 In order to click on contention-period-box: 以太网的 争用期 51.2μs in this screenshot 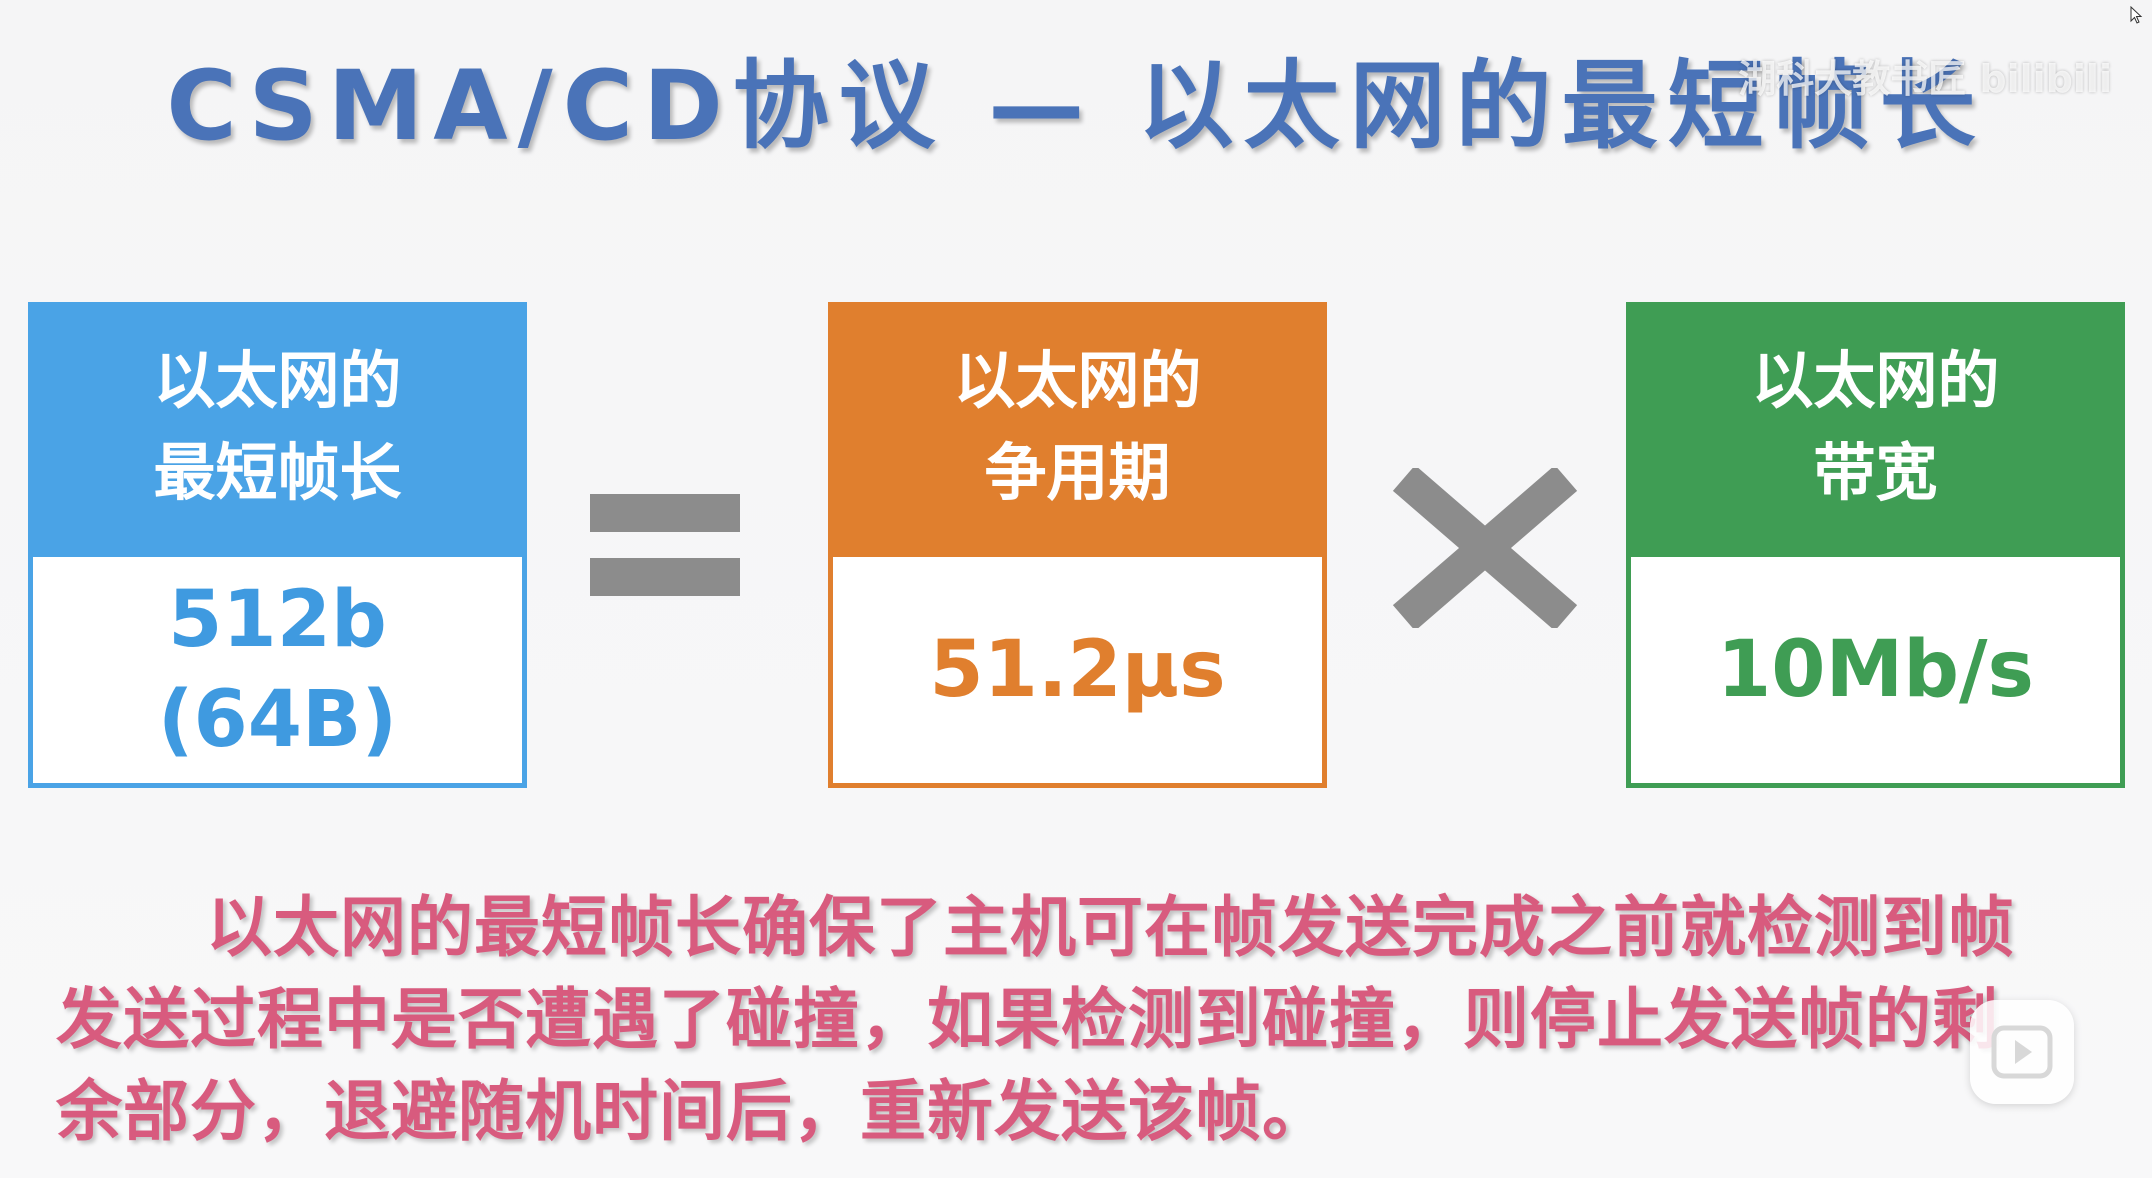, I will do `click(1077, 545)`.